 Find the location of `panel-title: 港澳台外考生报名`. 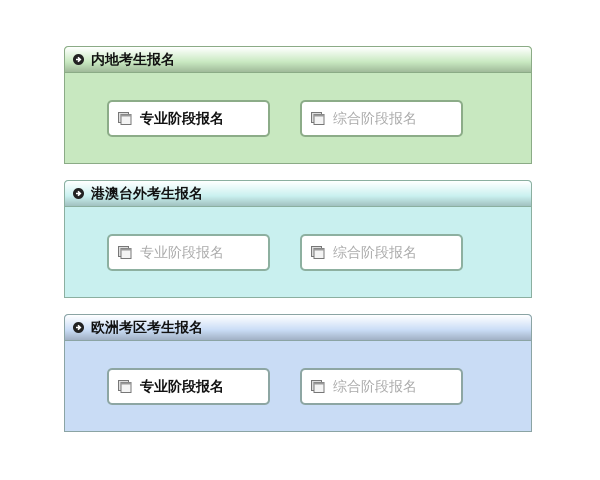

panel-title: 港澳台外考生报名 is located at coordinates (147, 193).